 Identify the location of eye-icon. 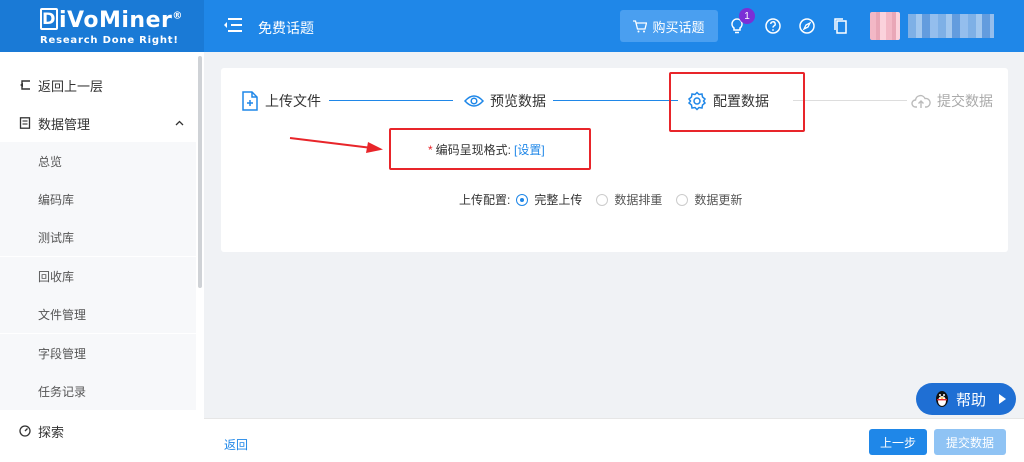
(474, 101).